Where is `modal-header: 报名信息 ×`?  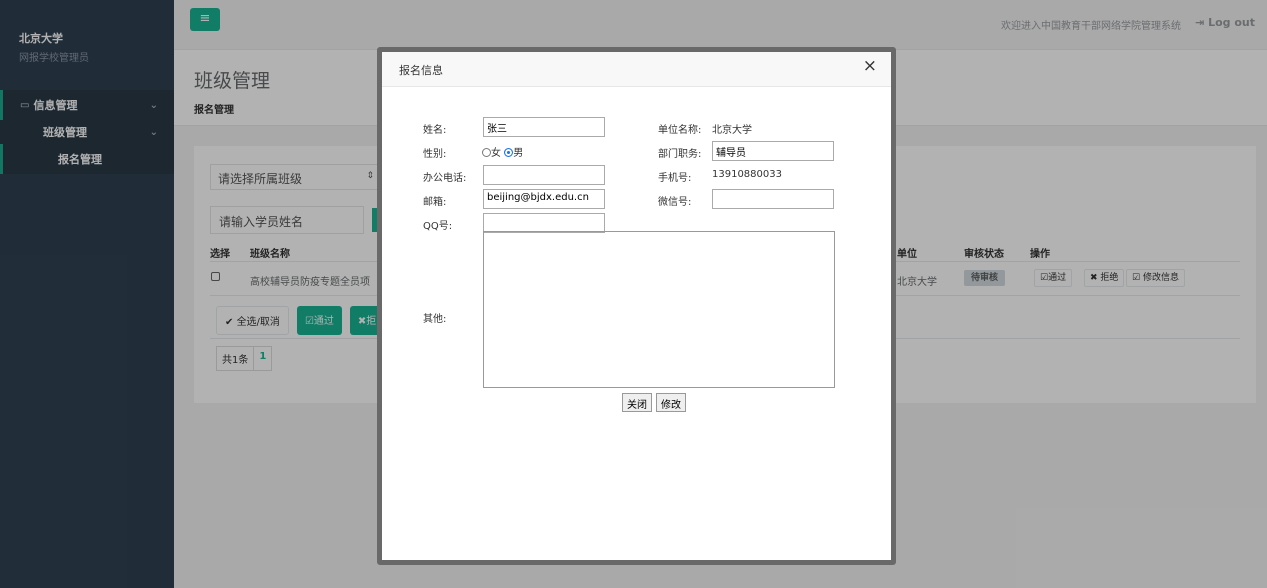 modal-header: 报名信息 × is located at coordinates (636, 69).